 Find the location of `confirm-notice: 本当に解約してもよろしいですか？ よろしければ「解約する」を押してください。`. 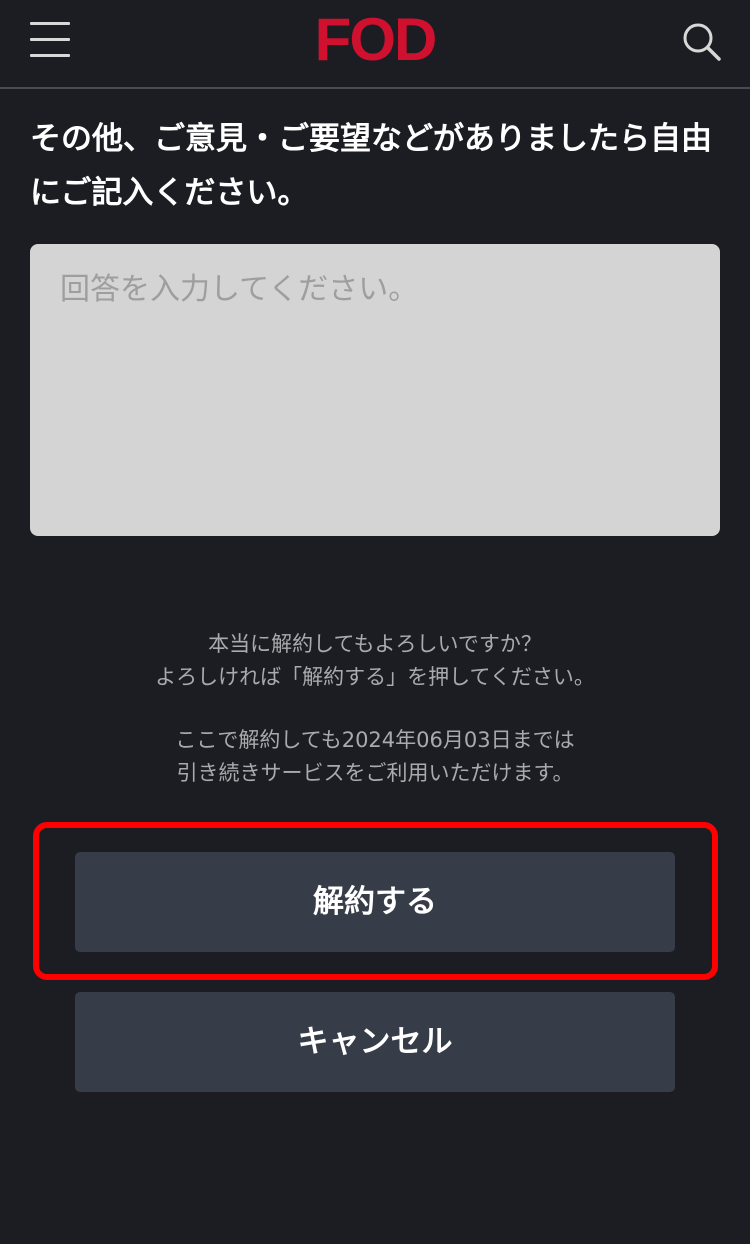

confirm-notice: 本当に解約してもよろしいですか？ よろしければ「解約する」を押してください。 is located at coordinates (375, 661).